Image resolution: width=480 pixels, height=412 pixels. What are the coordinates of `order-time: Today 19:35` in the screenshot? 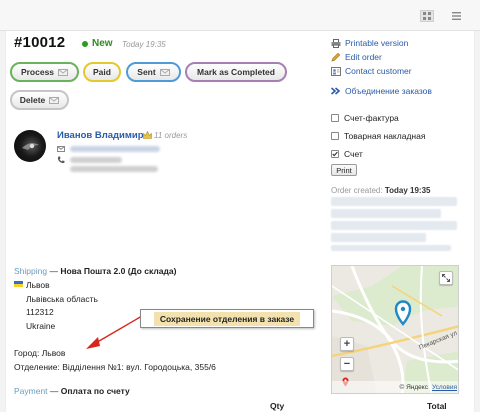 It's located at (144, 44).